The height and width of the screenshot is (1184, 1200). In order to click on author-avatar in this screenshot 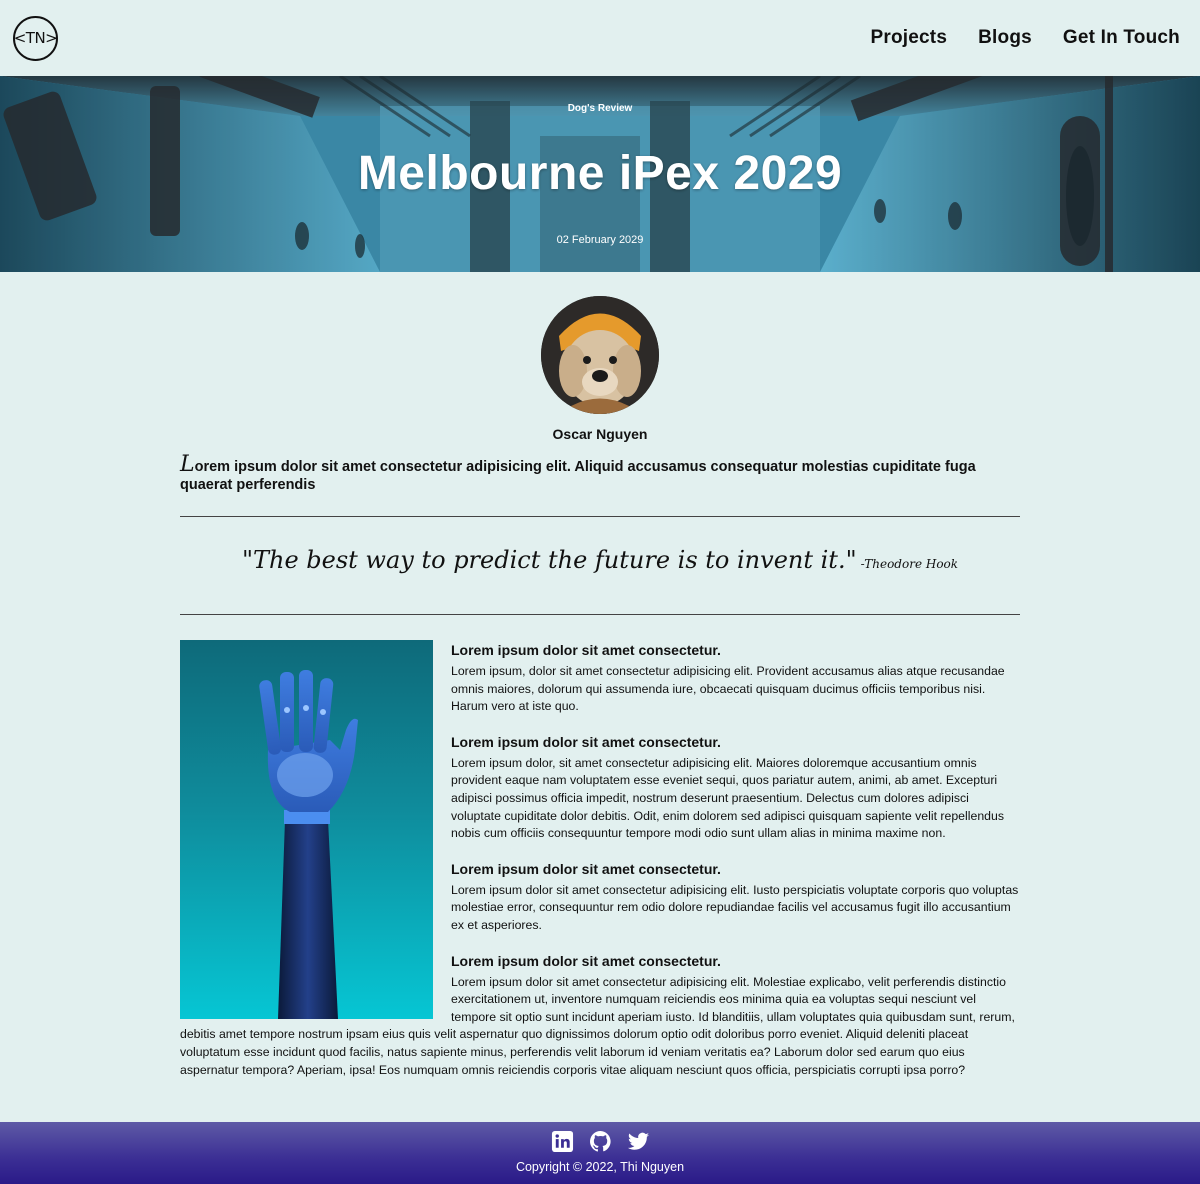, I will do `click(600, 355)`.